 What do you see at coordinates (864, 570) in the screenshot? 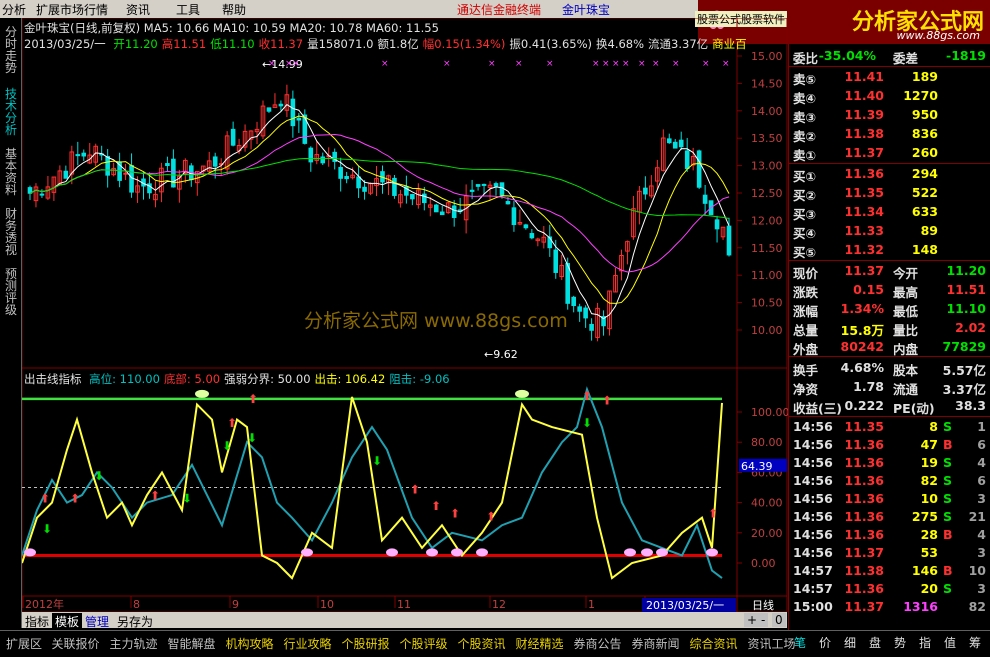
I see `tick-price: 11.38` at bounding box center [864, 570].